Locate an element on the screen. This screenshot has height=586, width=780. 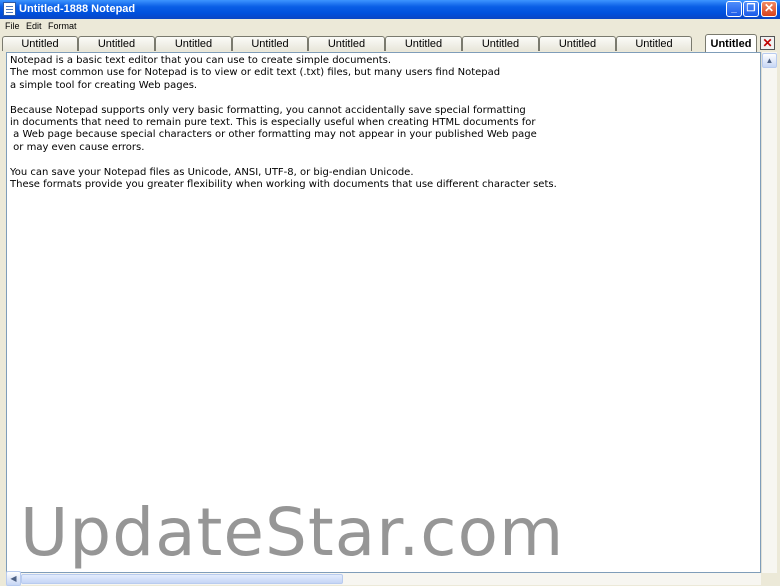
tab-1: Untitled is located at coordinates (40, 43).